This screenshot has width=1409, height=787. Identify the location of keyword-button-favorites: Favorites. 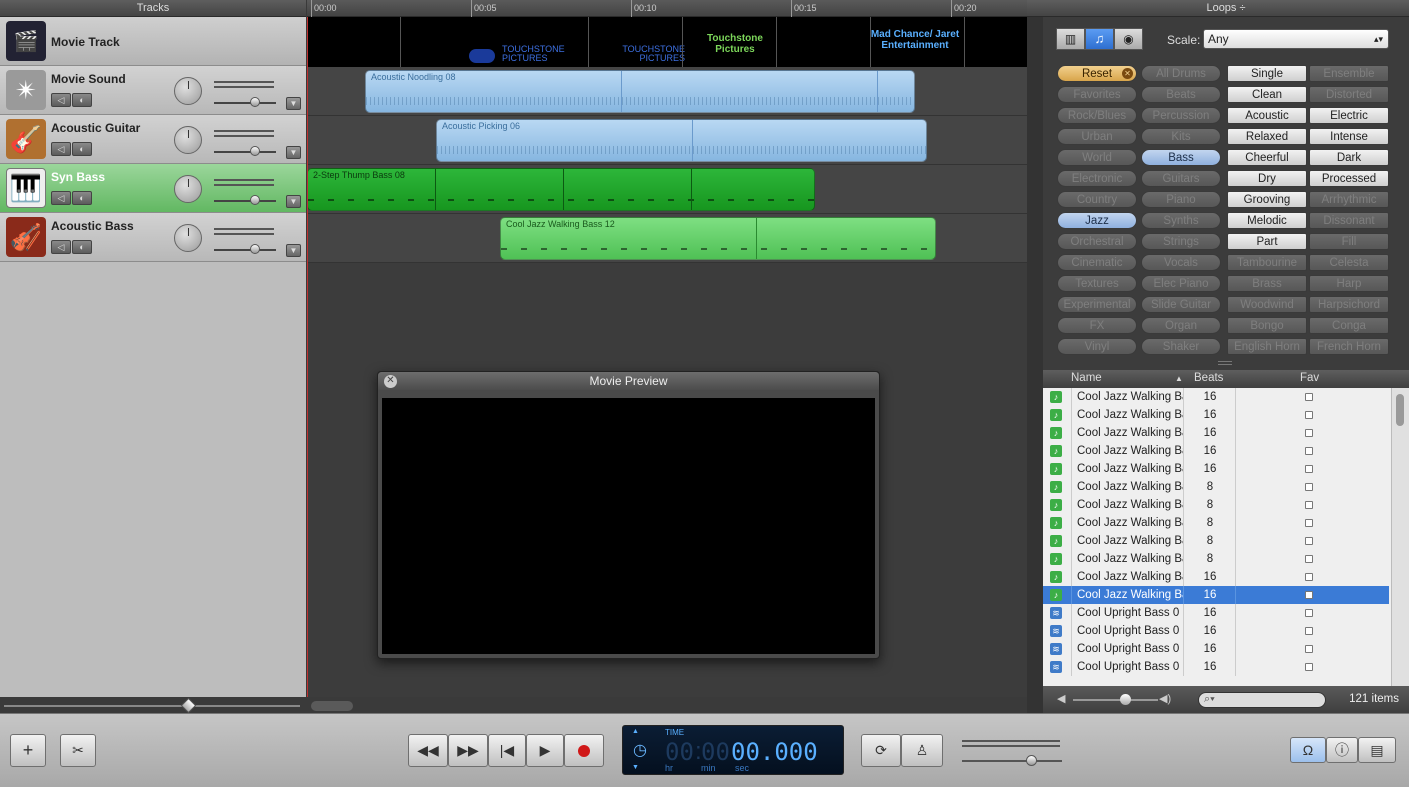
(1097, 94).